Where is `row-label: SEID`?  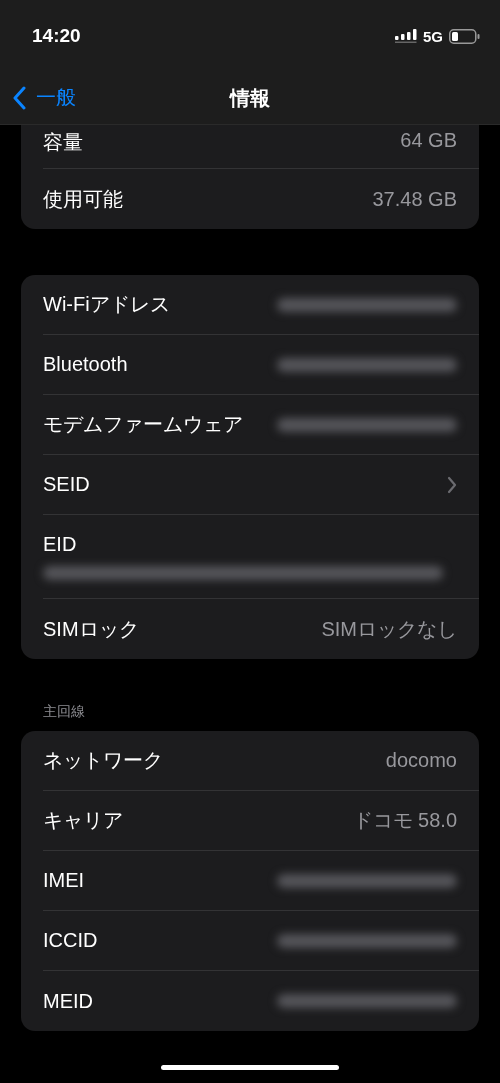 row-label: SEID is located at coordinates (66, 484).